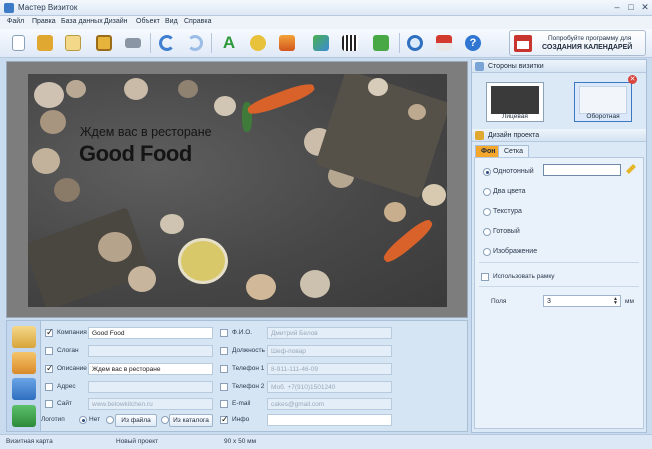  What do you see at coordinates (116, 21) in the screenshot?
I see `menu-design: Дизайн` at bounding box center [116, 21].